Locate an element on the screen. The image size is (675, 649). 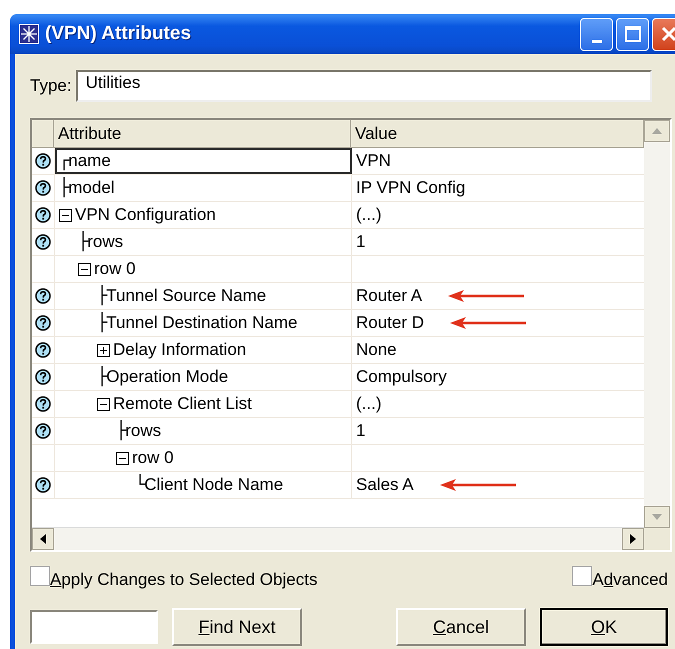
right-arrow-icon is located at coordinates (633, 539).